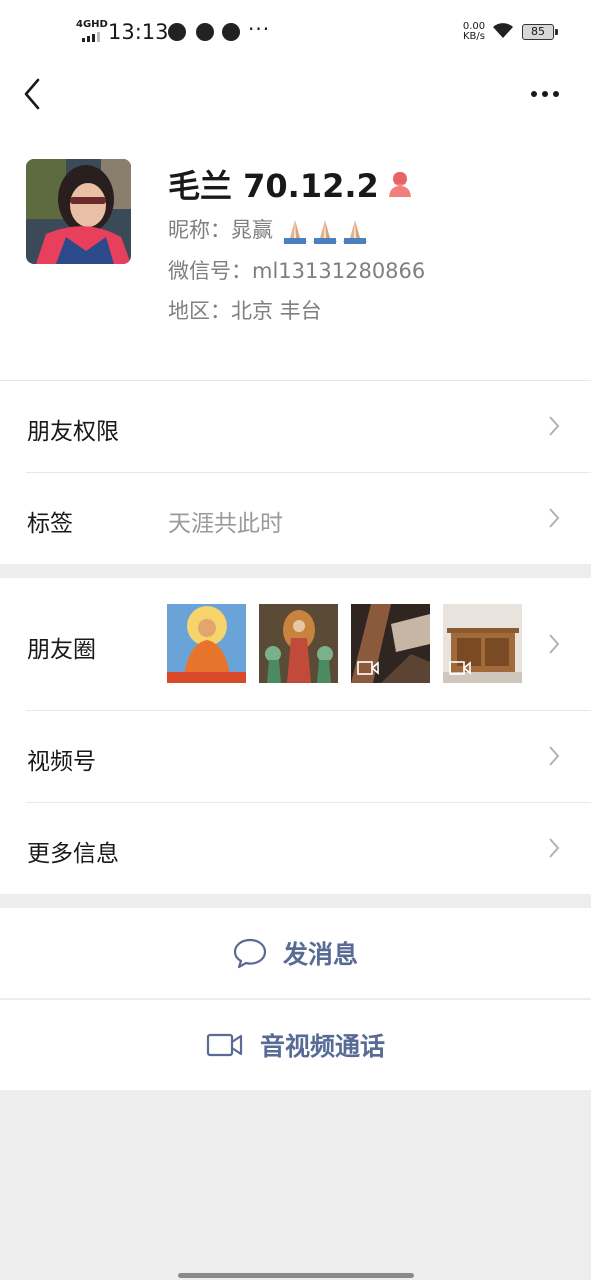 This screenshot has width=591, height=1280. I want to click on name-row: 毛兰 70.12.2, so click(290, 184).